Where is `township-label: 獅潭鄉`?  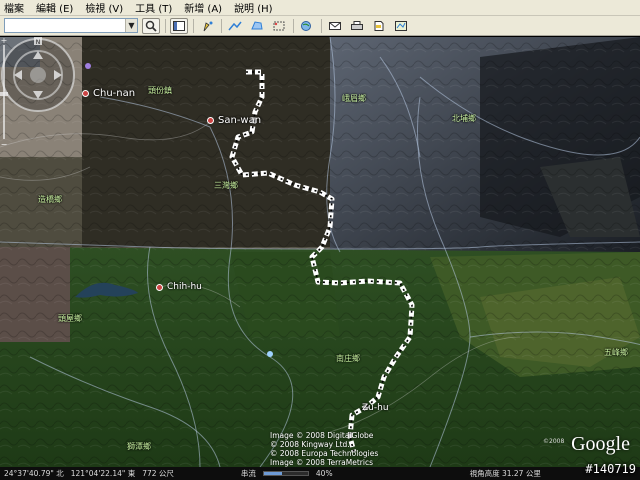
township-label: 獅潭鄉 is located at coordinates (139, 446).